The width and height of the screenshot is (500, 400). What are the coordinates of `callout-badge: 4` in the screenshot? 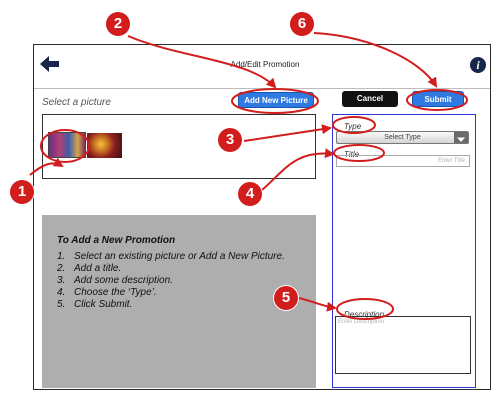 It's located at (250, 194).